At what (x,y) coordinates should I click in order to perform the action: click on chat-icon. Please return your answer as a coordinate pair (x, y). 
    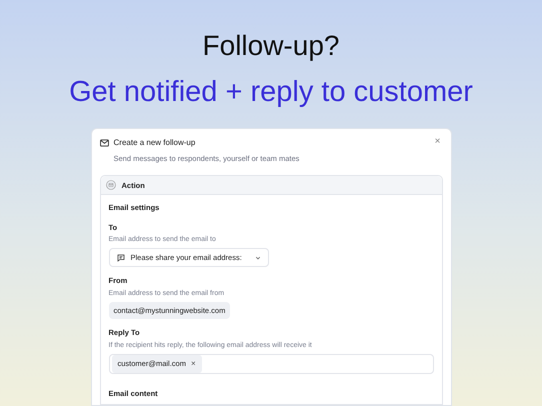
    Looking at the image, I should click on (120, 258).